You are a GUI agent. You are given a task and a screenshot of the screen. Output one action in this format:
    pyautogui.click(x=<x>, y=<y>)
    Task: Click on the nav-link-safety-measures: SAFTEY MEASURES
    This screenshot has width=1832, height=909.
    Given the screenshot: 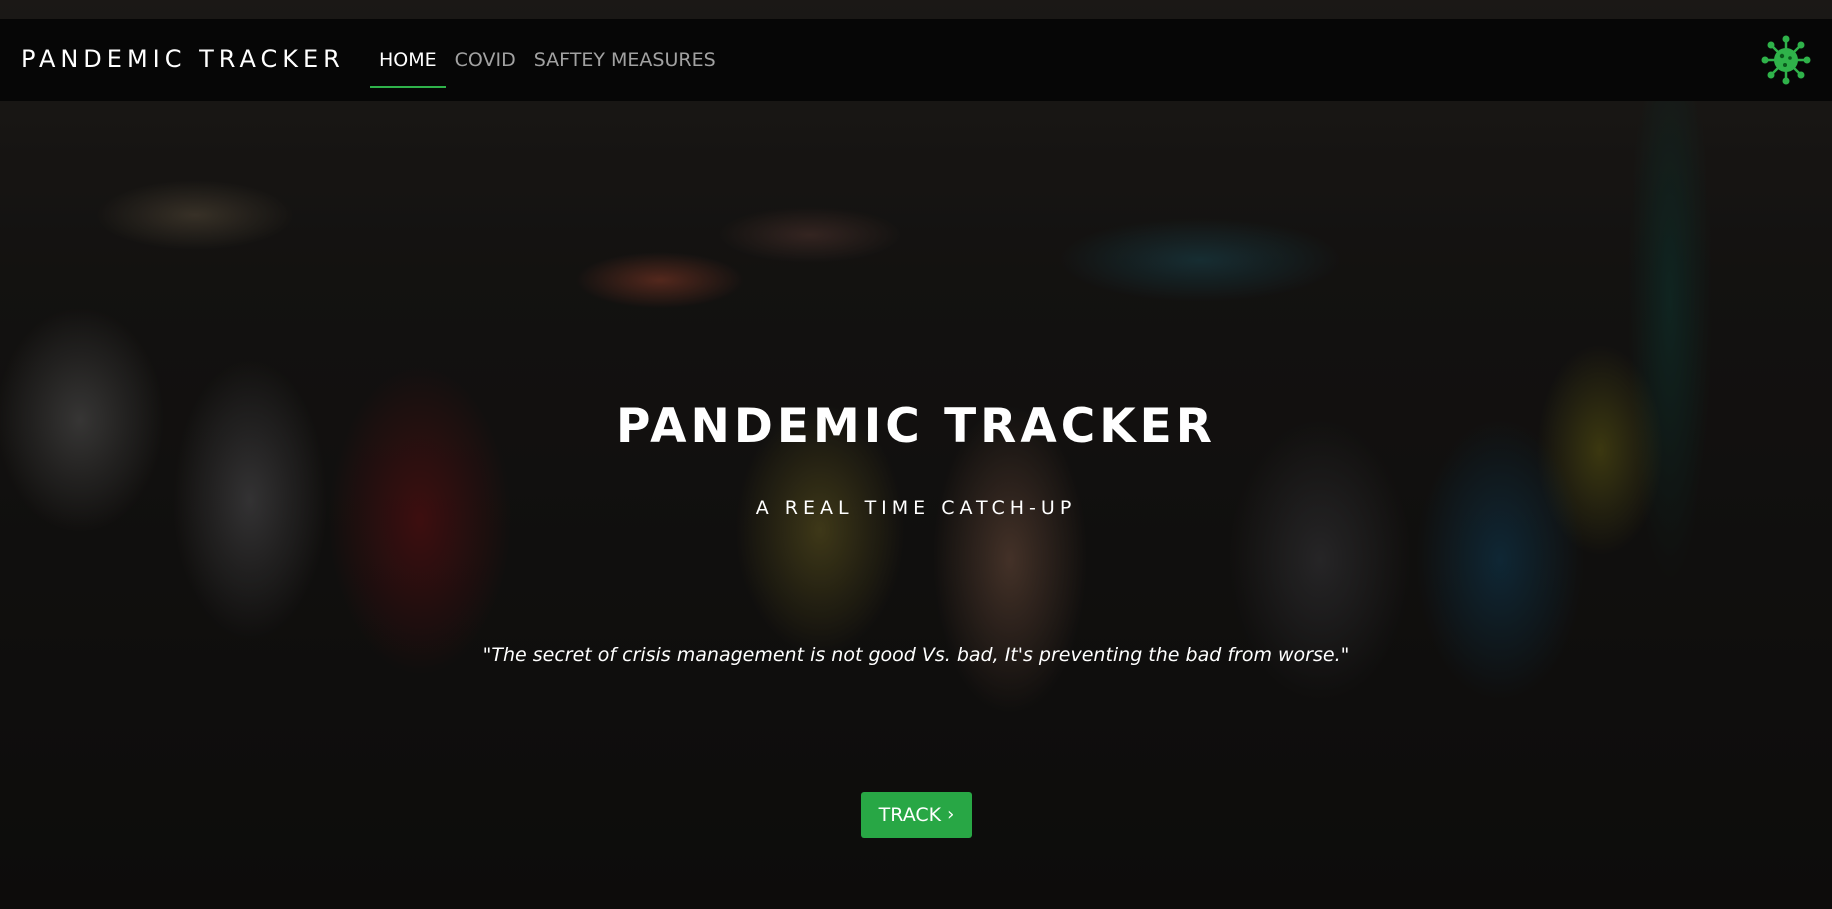 What is the action you would take?
    pyautogui.click(x=625, y=60)
    